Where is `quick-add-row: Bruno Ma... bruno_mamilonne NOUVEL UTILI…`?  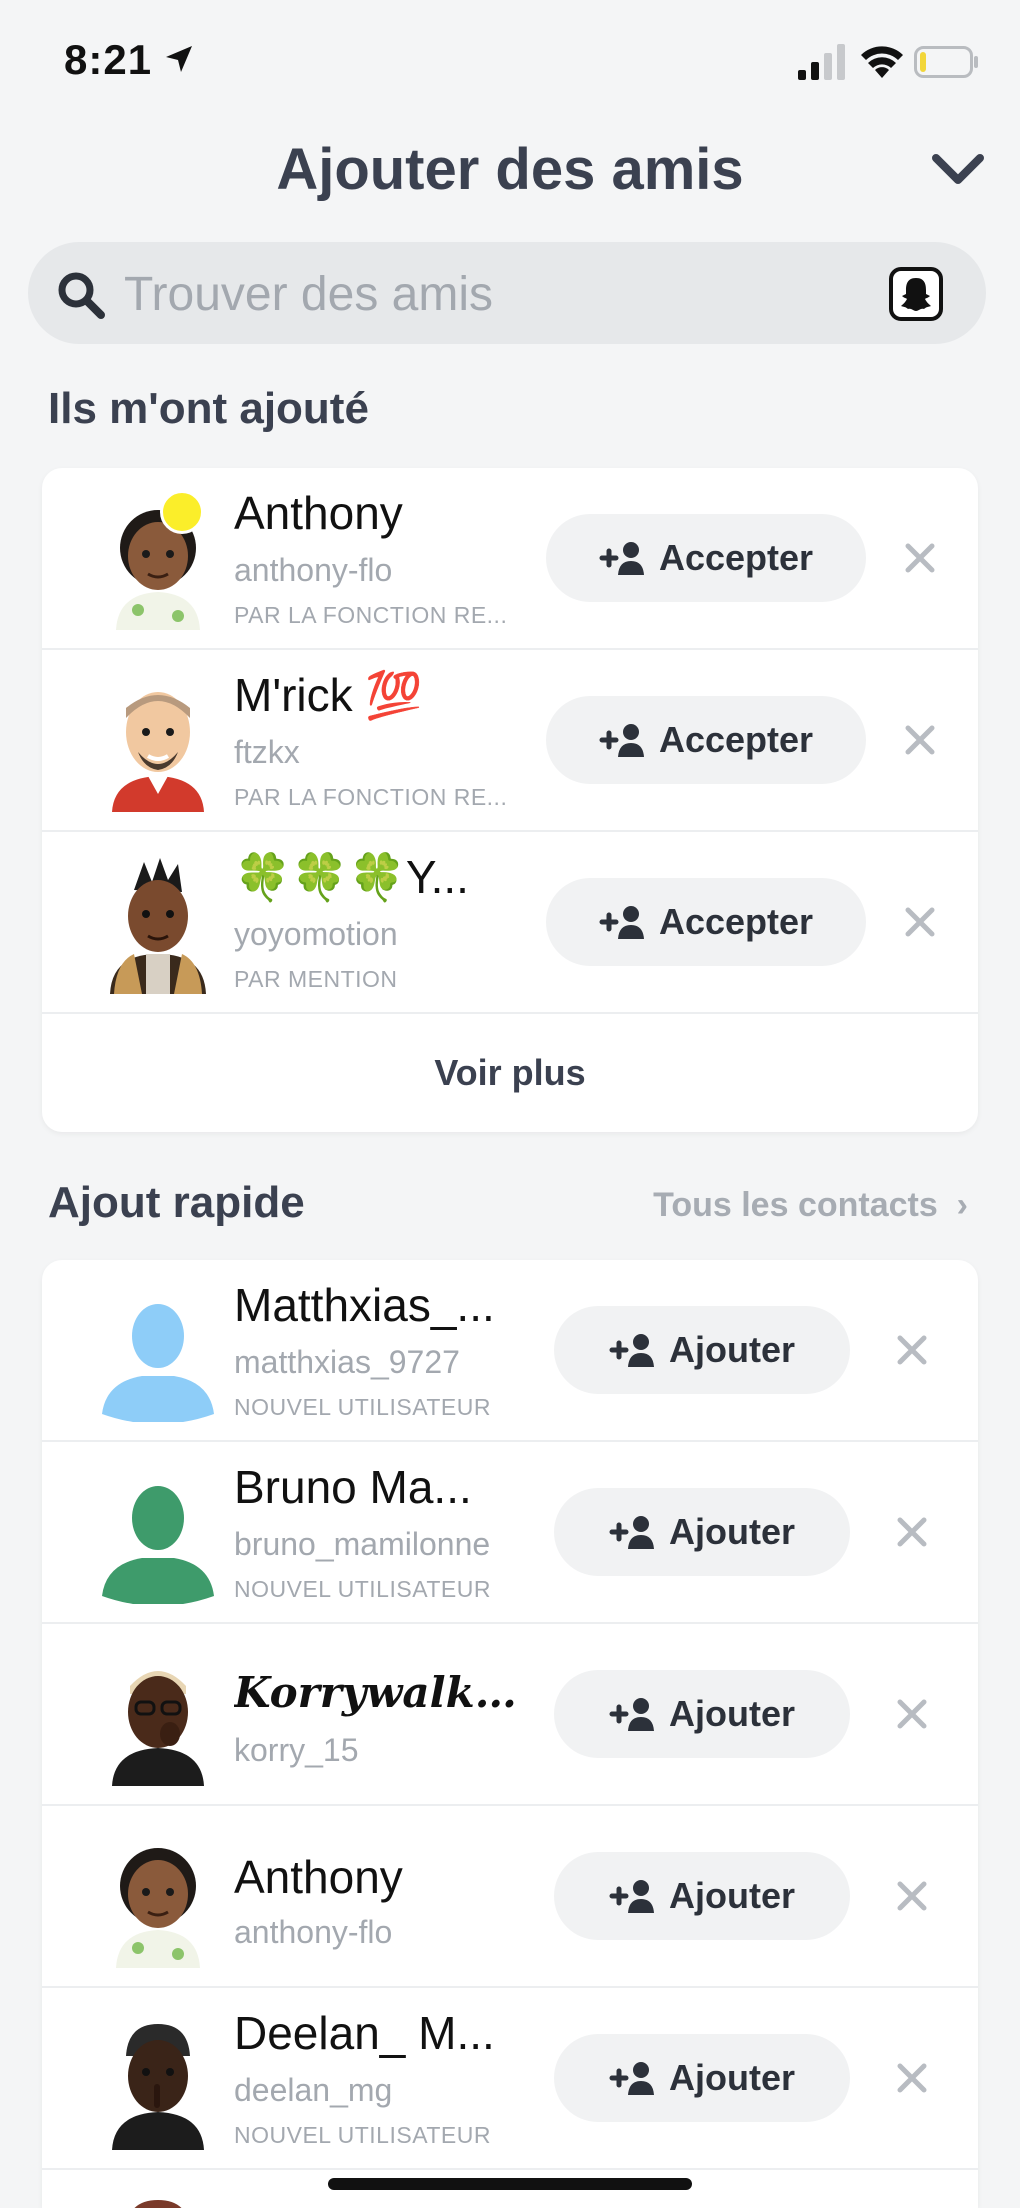
quick-add-row: Bruno Ma... bruno_mamilonne NOUVEL UTILI… is located at coordinates (510, 1533).